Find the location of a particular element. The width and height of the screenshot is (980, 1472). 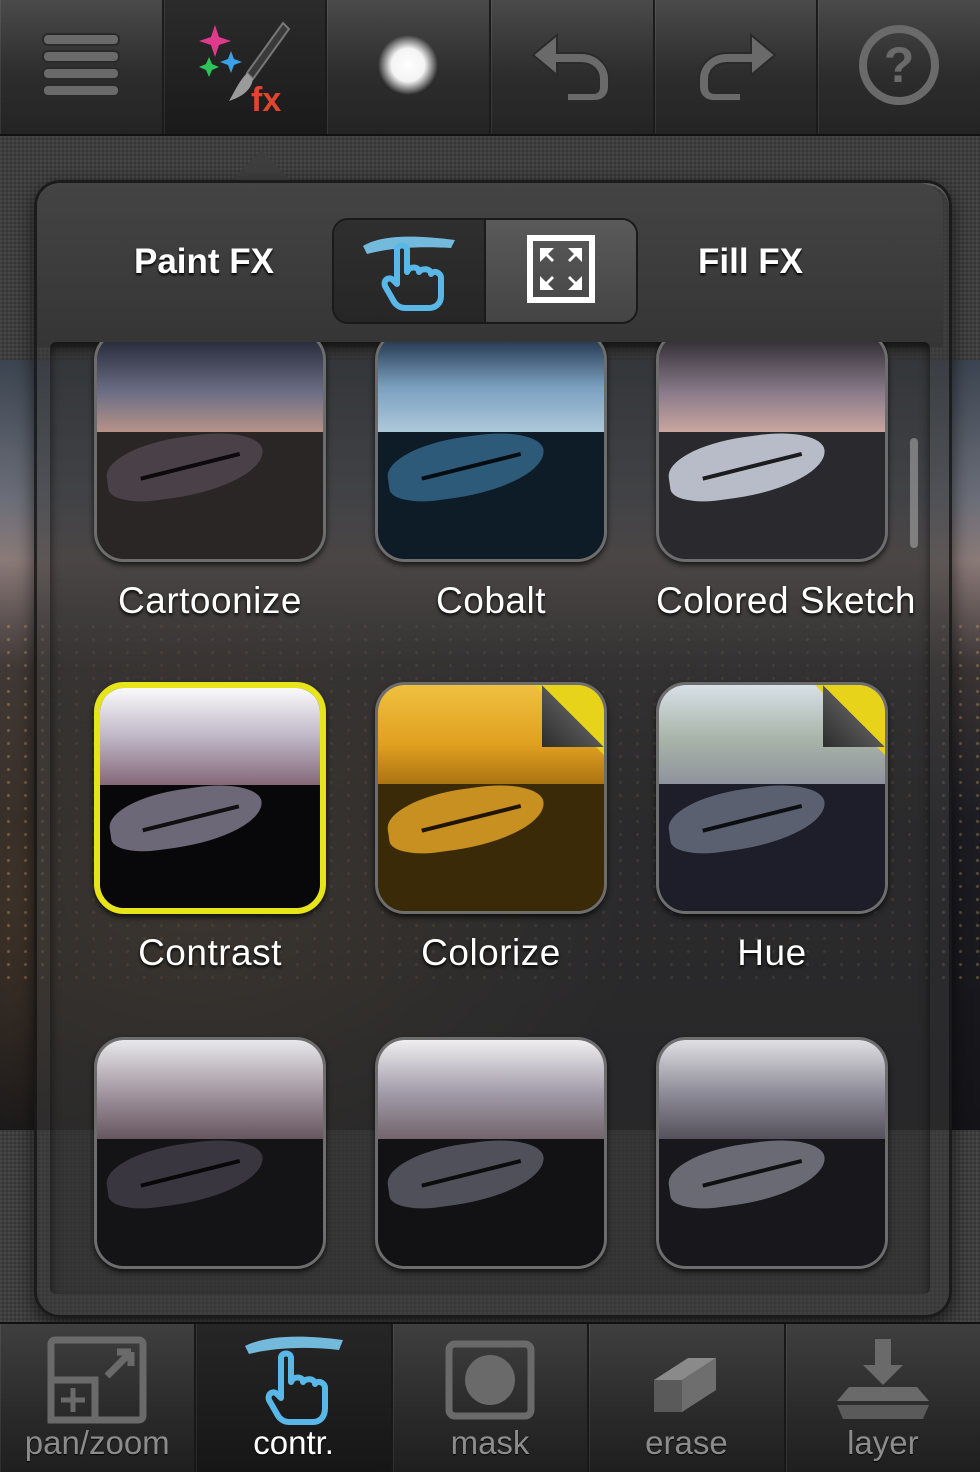

effect-row3-middle is located at coordinates (491, 1162).